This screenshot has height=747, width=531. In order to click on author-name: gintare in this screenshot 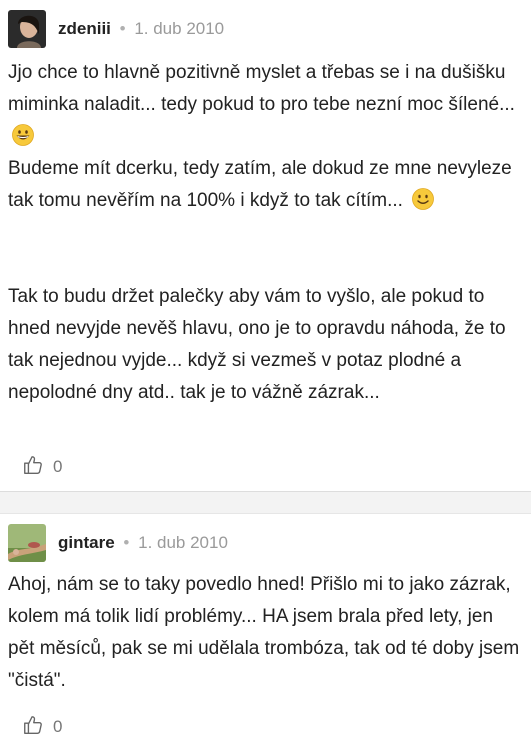, I will do `click(86, 542)`.